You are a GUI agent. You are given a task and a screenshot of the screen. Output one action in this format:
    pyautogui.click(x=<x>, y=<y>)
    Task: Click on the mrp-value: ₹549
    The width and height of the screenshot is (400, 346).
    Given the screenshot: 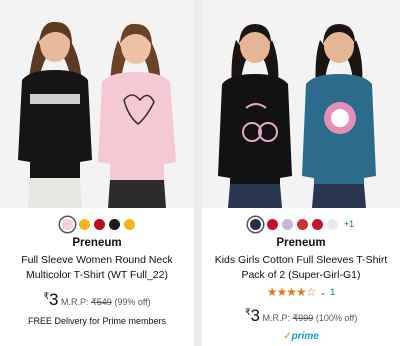 What is the action you would take?
    pyautogui.click(x=101, y=302)
    